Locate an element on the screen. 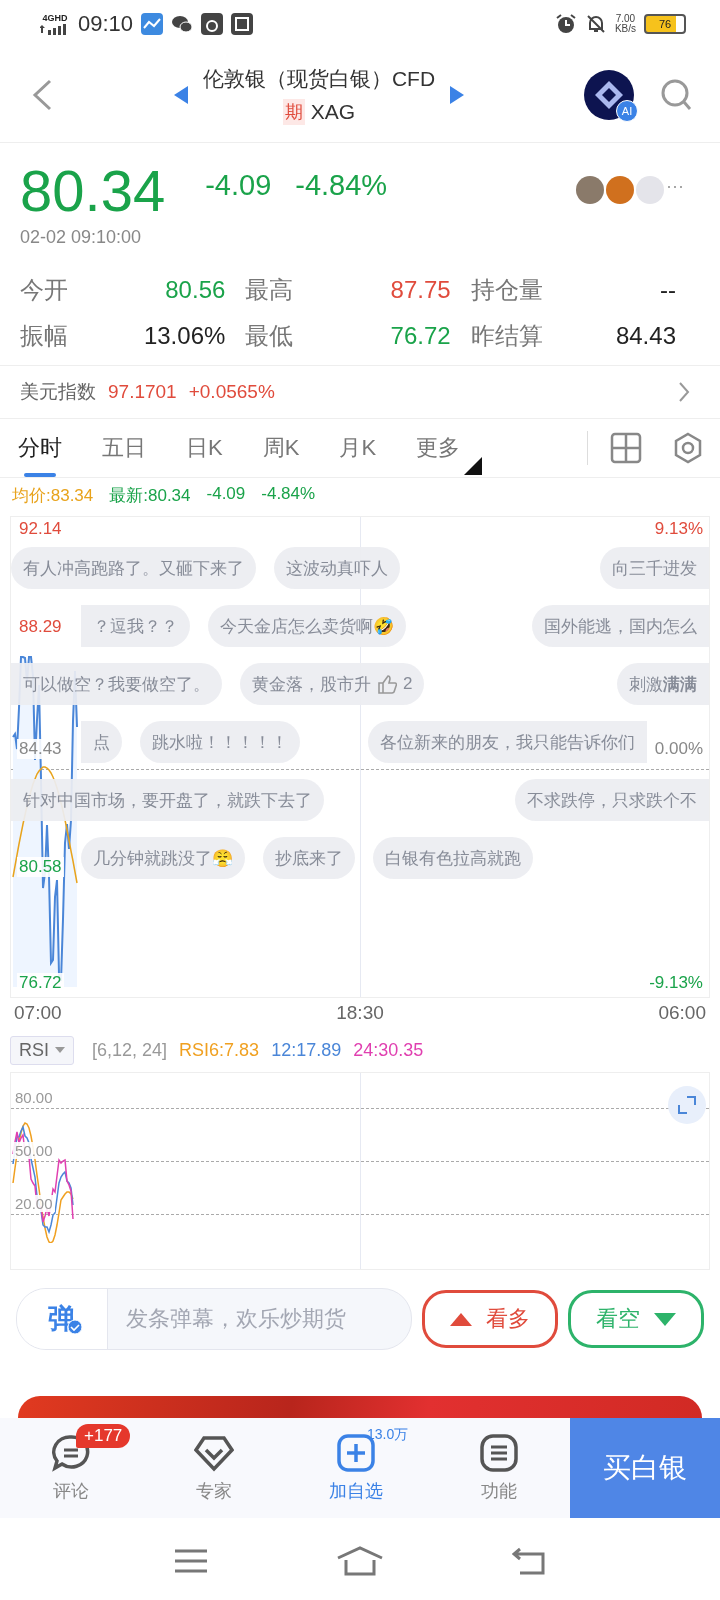 This screenshot has height=1600, width=720. thumbs-up-icon is located at coordinates (387, 684).